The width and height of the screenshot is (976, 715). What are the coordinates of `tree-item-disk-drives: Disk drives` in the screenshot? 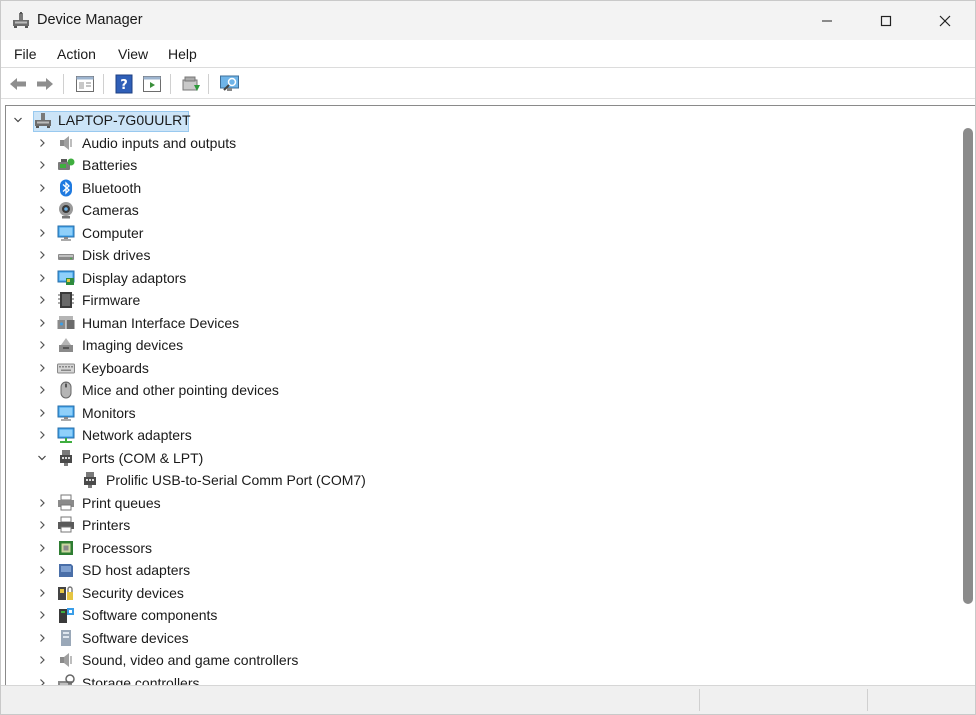 It's located at (481, 255).